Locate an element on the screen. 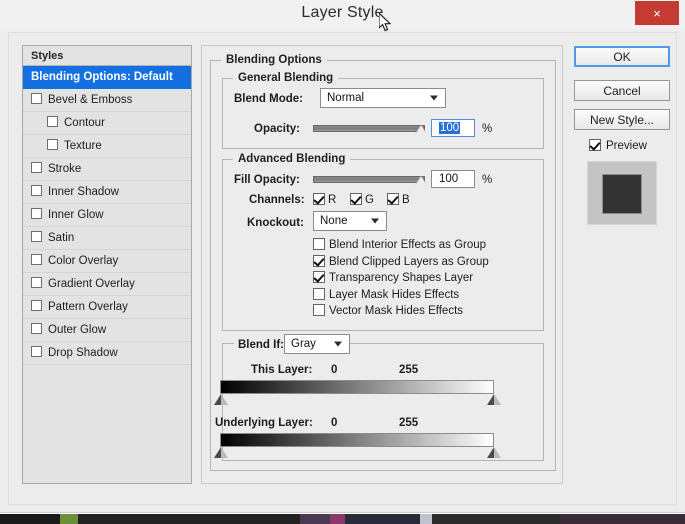  this-layer-min: 0 is located at coordinates (334, 370).